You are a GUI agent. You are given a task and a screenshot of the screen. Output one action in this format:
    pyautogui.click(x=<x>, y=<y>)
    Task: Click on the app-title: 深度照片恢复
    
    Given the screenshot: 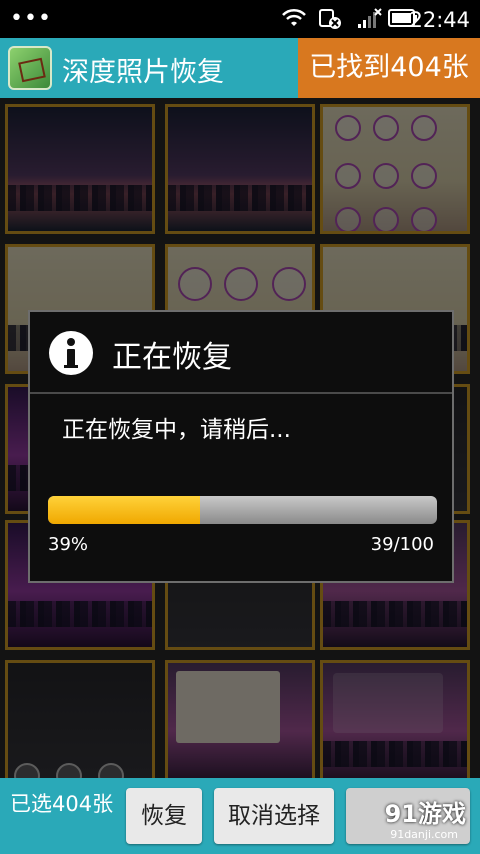 What is the action you would take?
    pyautogui.click(x=143, y=72)
    